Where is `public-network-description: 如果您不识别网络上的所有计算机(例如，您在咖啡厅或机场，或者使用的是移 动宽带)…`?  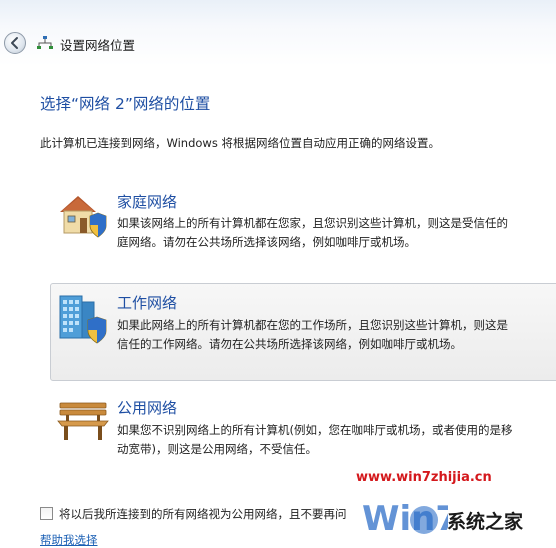
public-network-description: 如果您不识别网络上的所有计算机(例如，您在咖啡厅或机场，或者使用的是移 动宽带)… is located at coordinates (314, 440).